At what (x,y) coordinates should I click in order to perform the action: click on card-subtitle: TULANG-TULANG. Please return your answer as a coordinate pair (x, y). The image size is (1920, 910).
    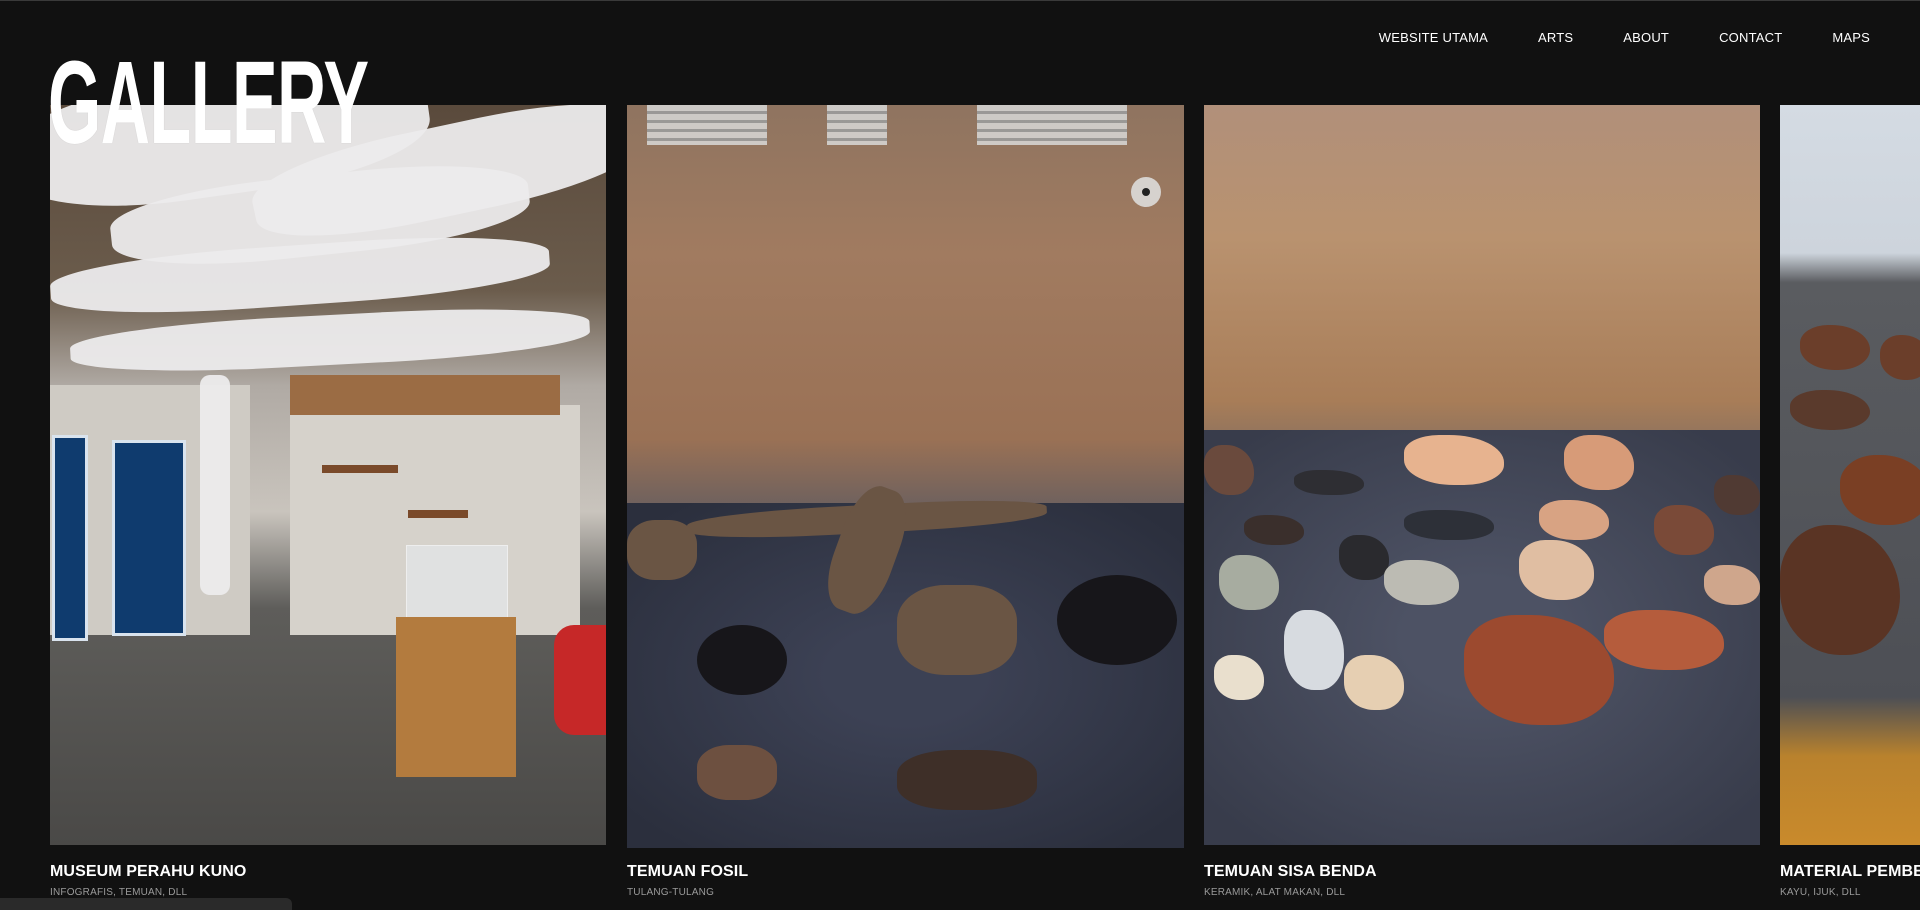
    Looking at the image, I should click on (671, 892).